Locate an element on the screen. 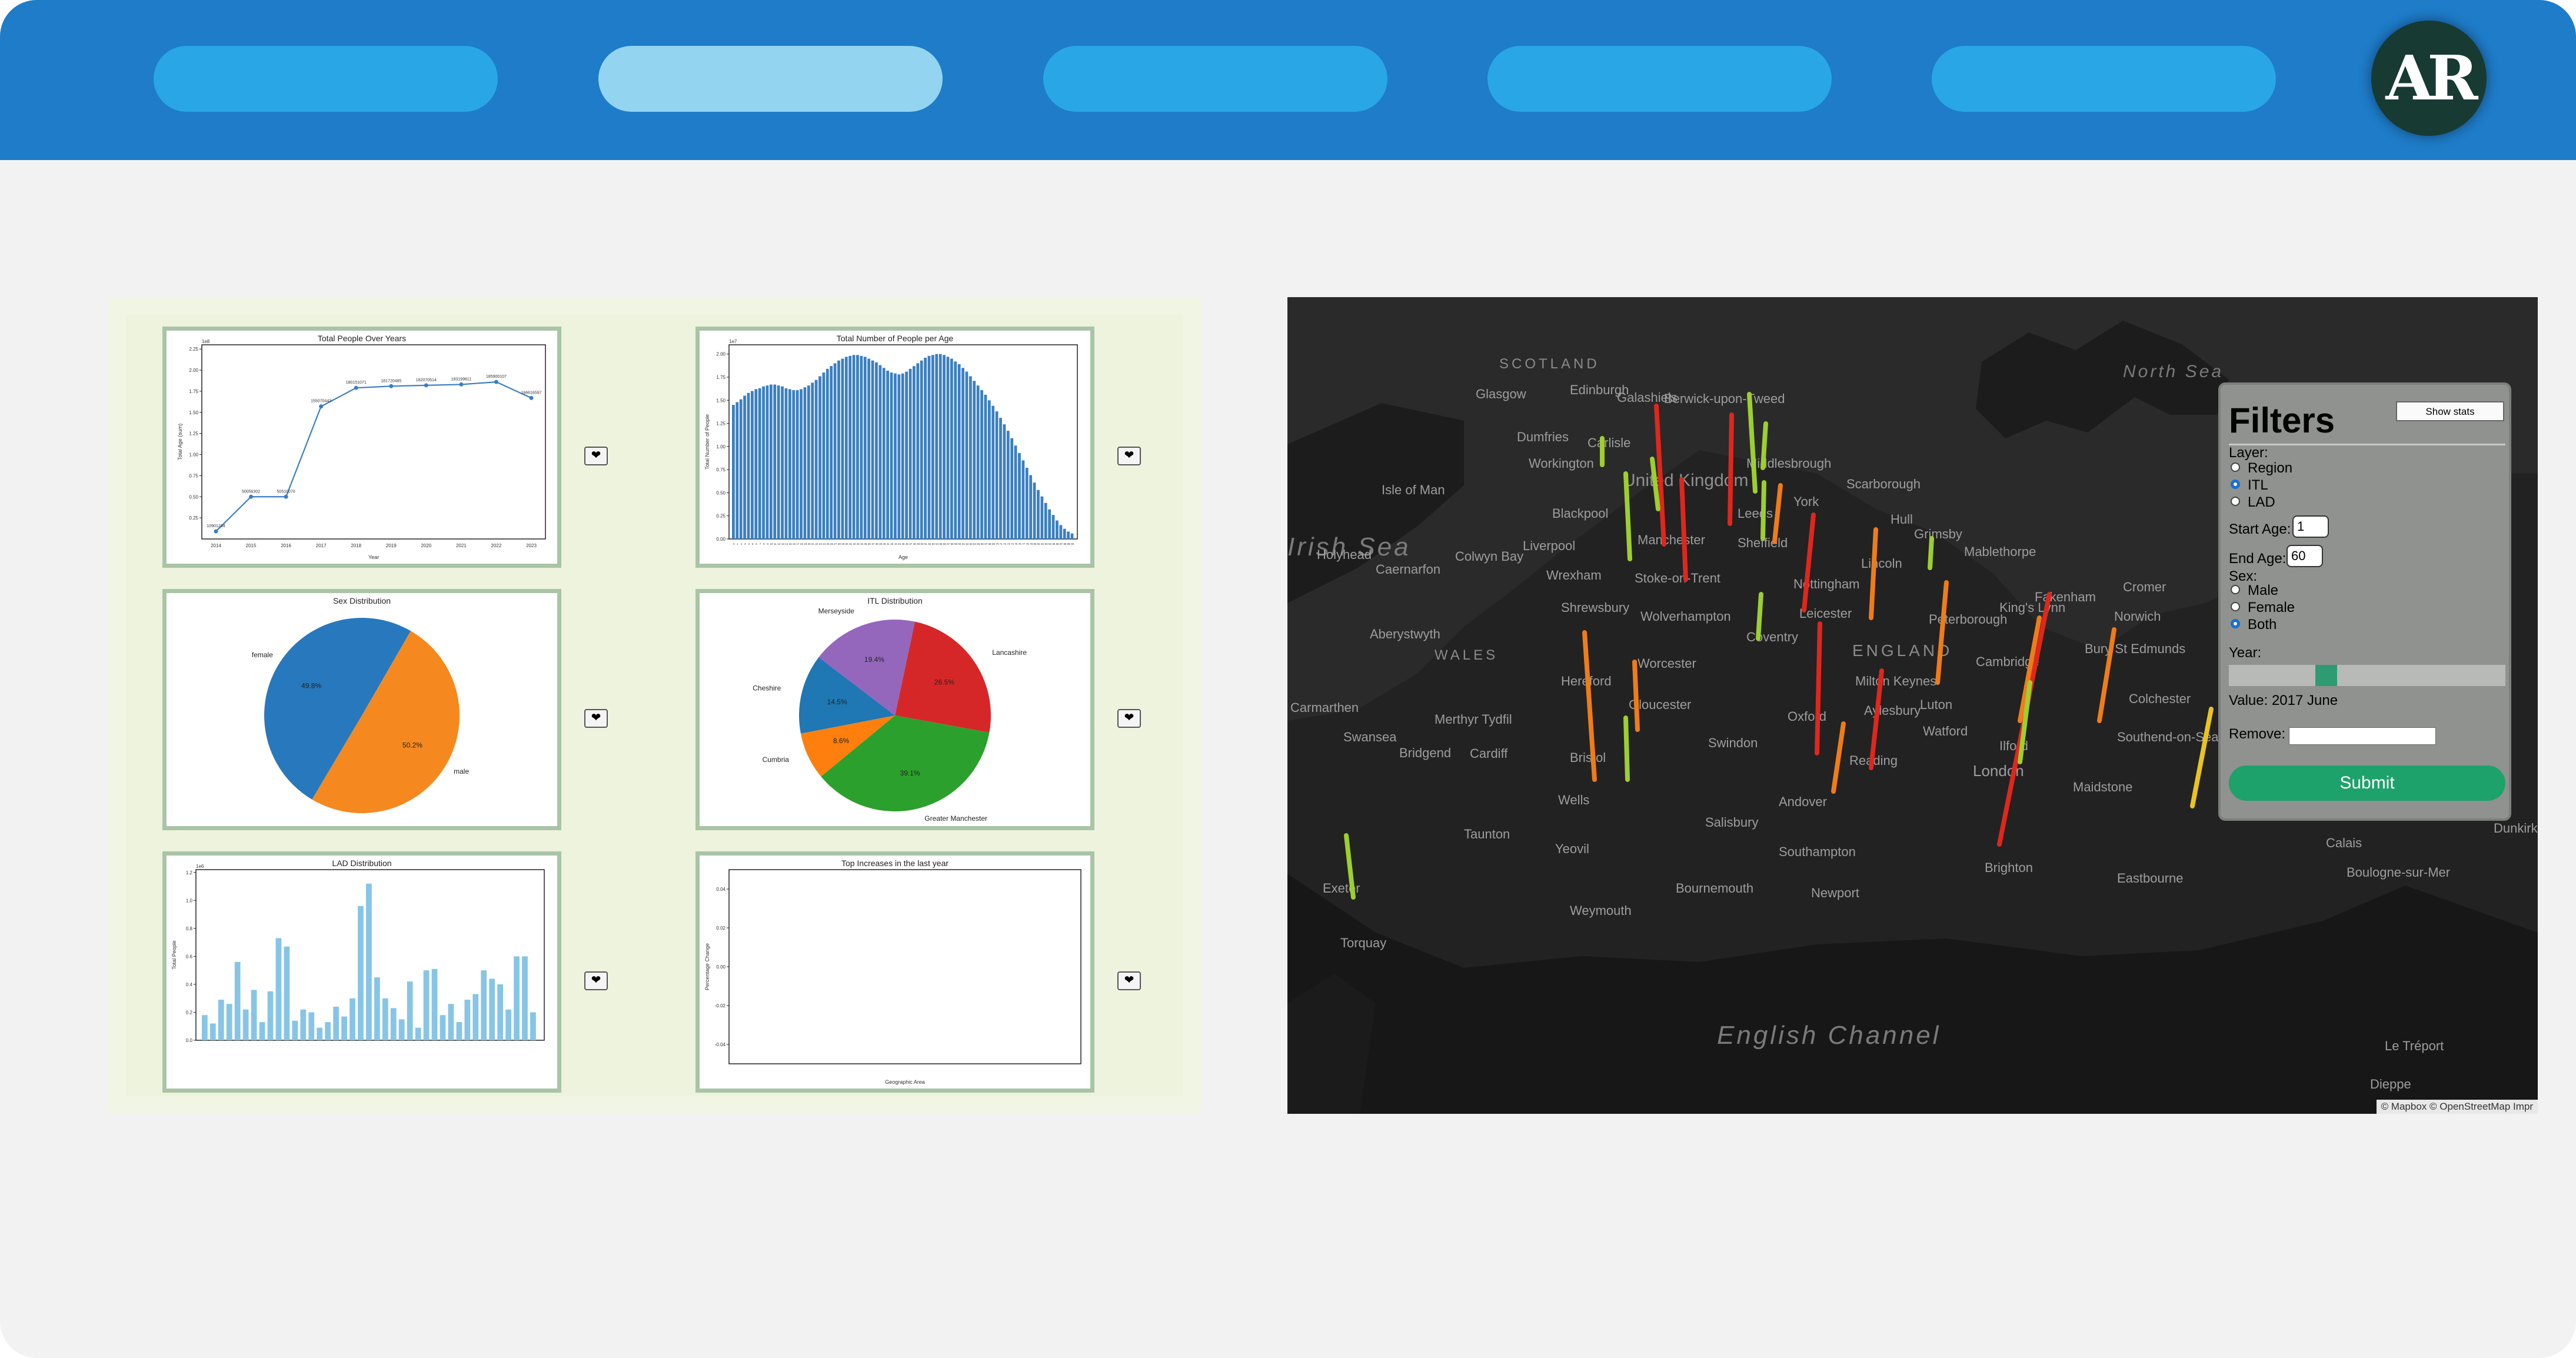 This screenshot has height=1358, width=2576. sex-radio-female is located at coordinates (2235, 606).